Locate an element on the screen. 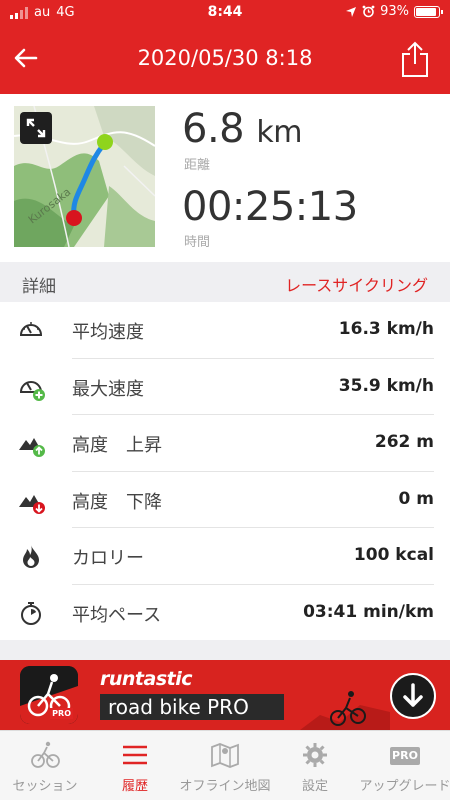  share-icon is located at coordinates (415, 59).